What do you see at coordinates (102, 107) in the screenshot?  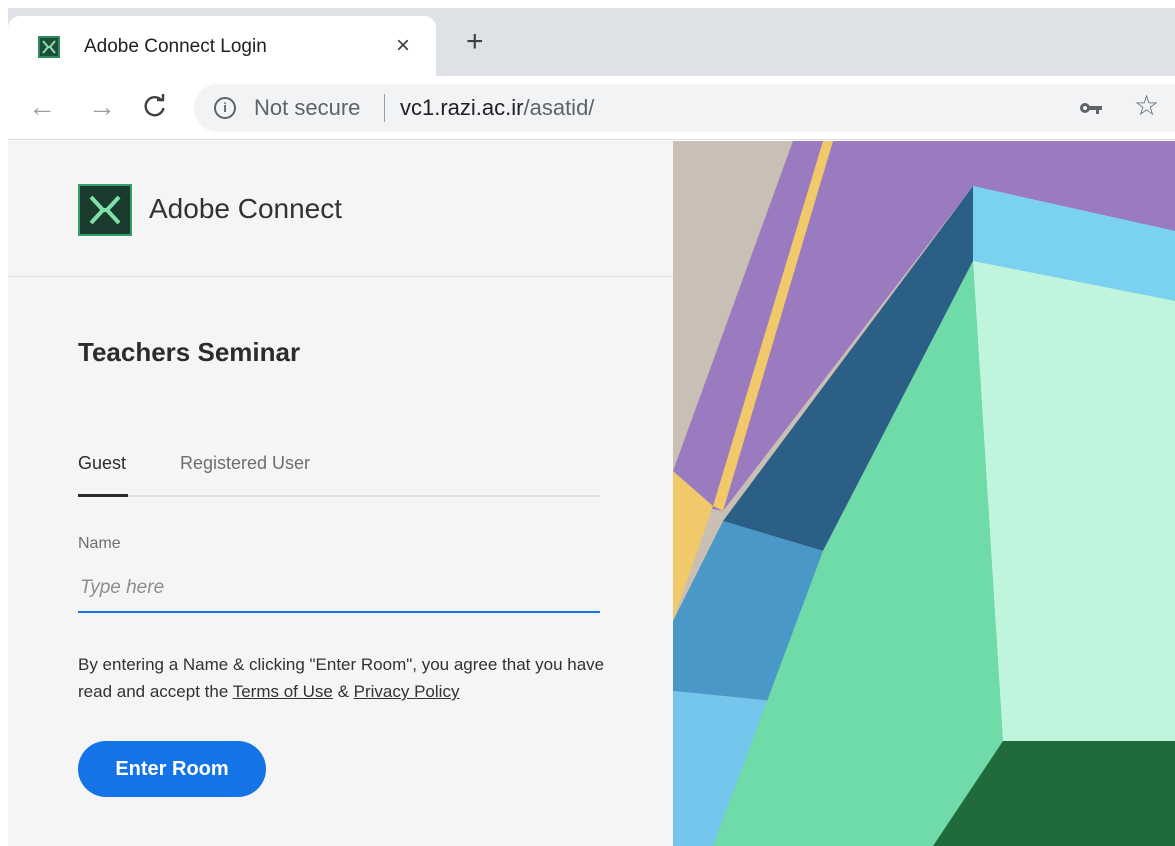 I see `forward-arrow-icon: →` at bounding box center [102, 107].